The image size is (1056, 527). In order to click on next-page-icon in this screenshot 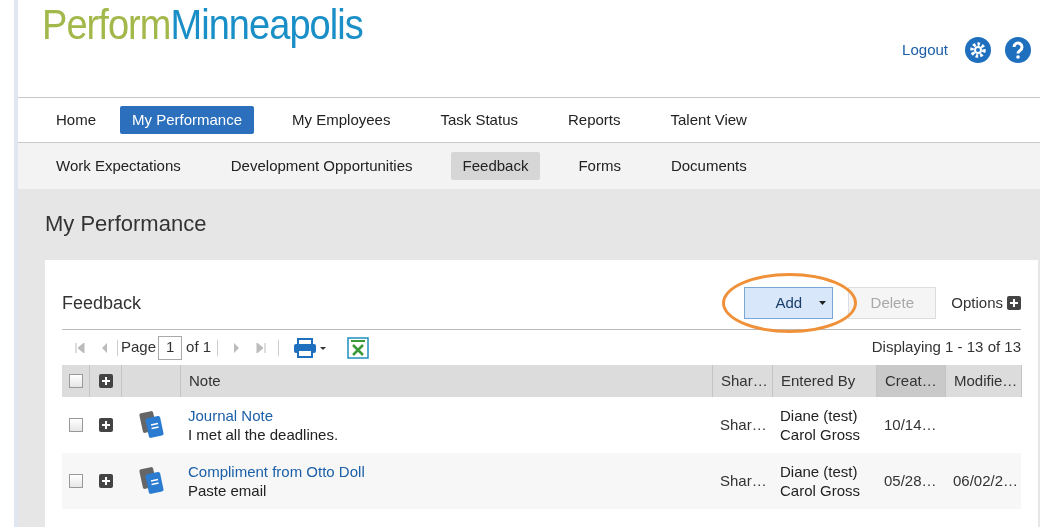, I will do `click(237, 347)`.